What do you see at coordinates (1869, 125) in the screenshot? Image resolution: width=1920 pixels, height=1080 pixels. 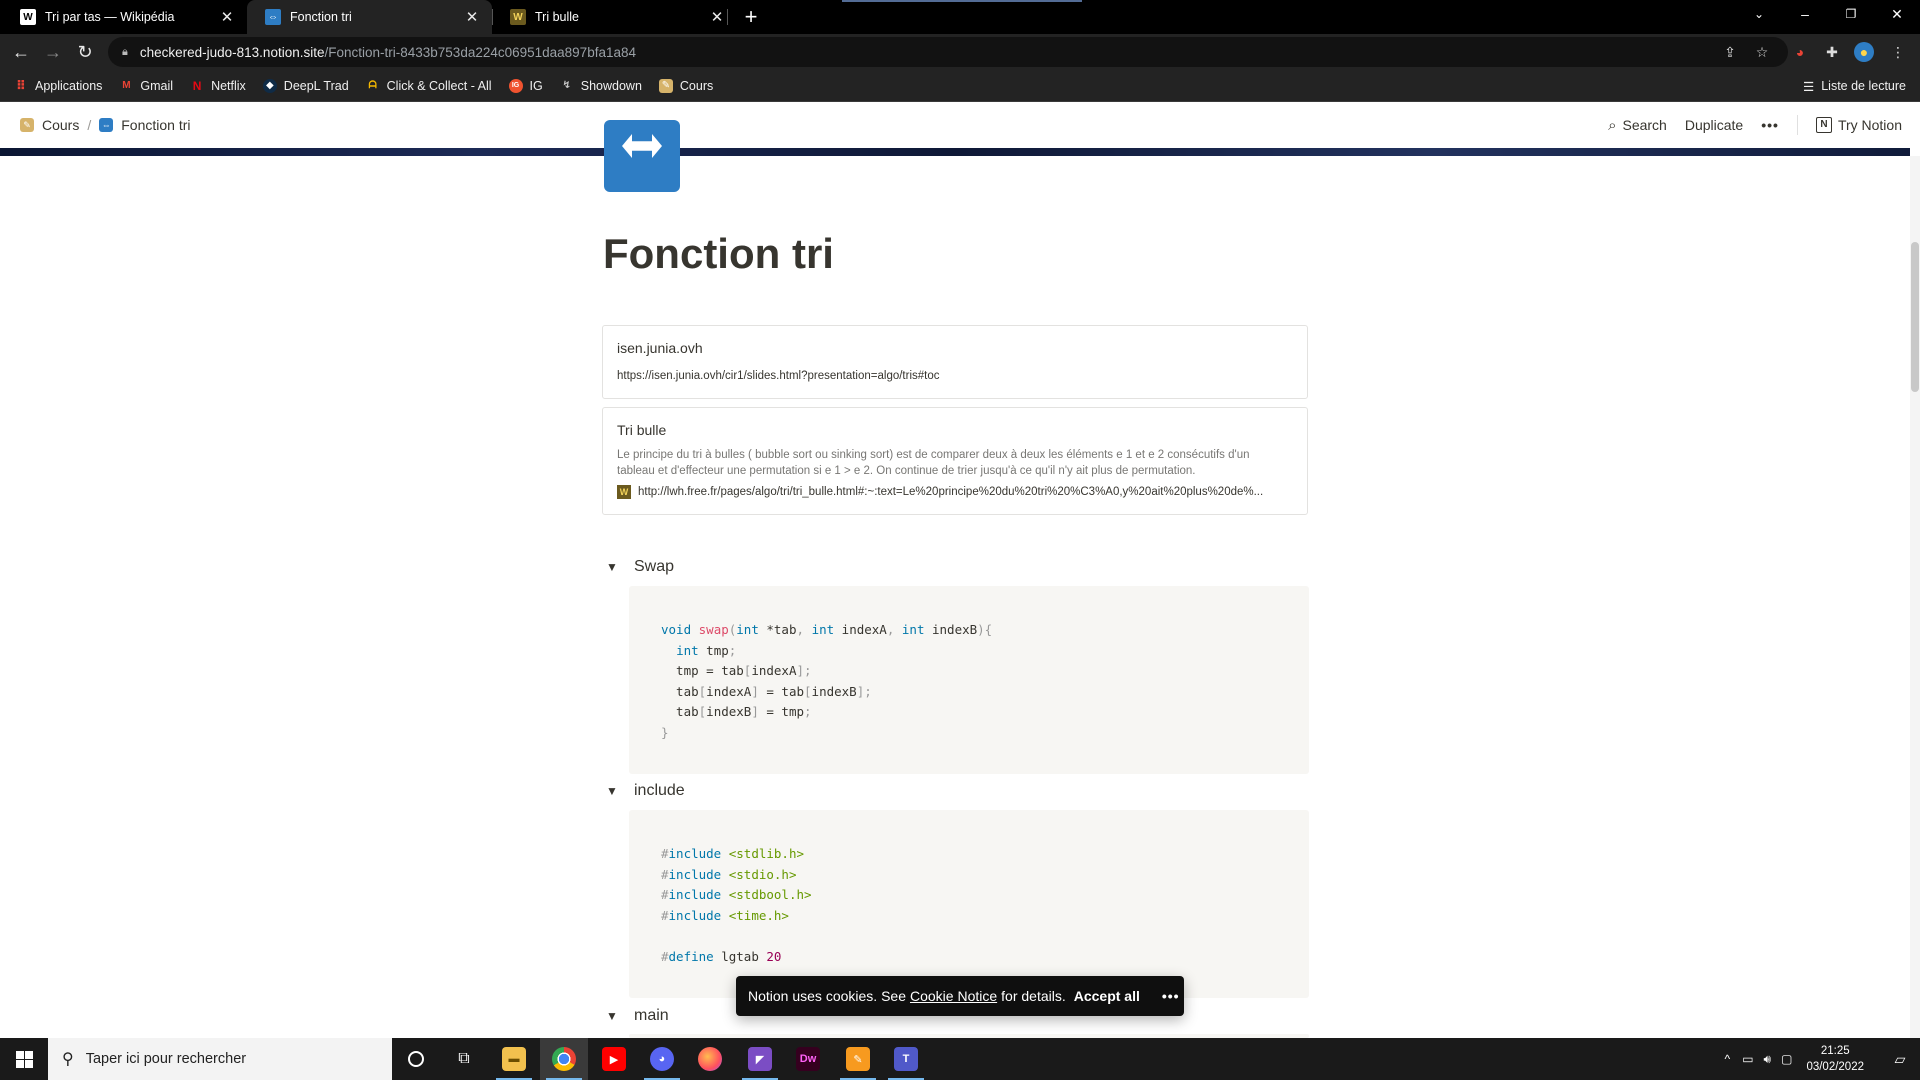 I see `try-notion-label: Try Notion` at bounding box center [1869, 125].